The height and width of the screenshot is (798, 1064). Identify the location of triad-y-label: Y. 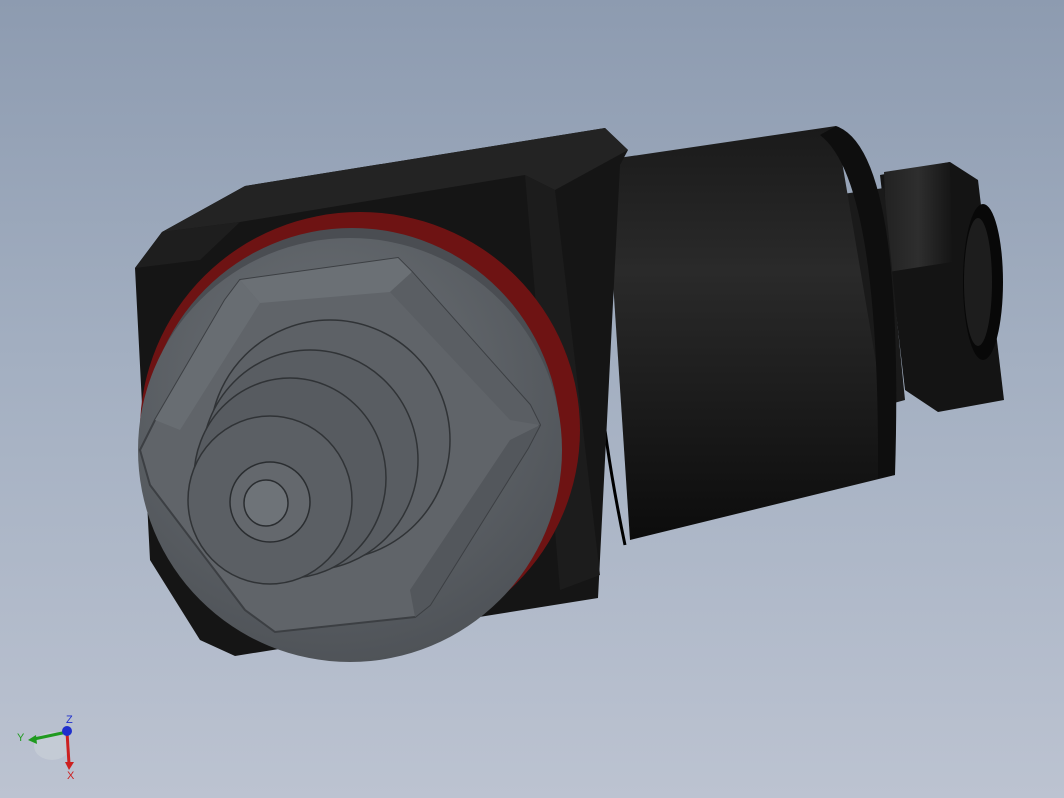
(21, 738).